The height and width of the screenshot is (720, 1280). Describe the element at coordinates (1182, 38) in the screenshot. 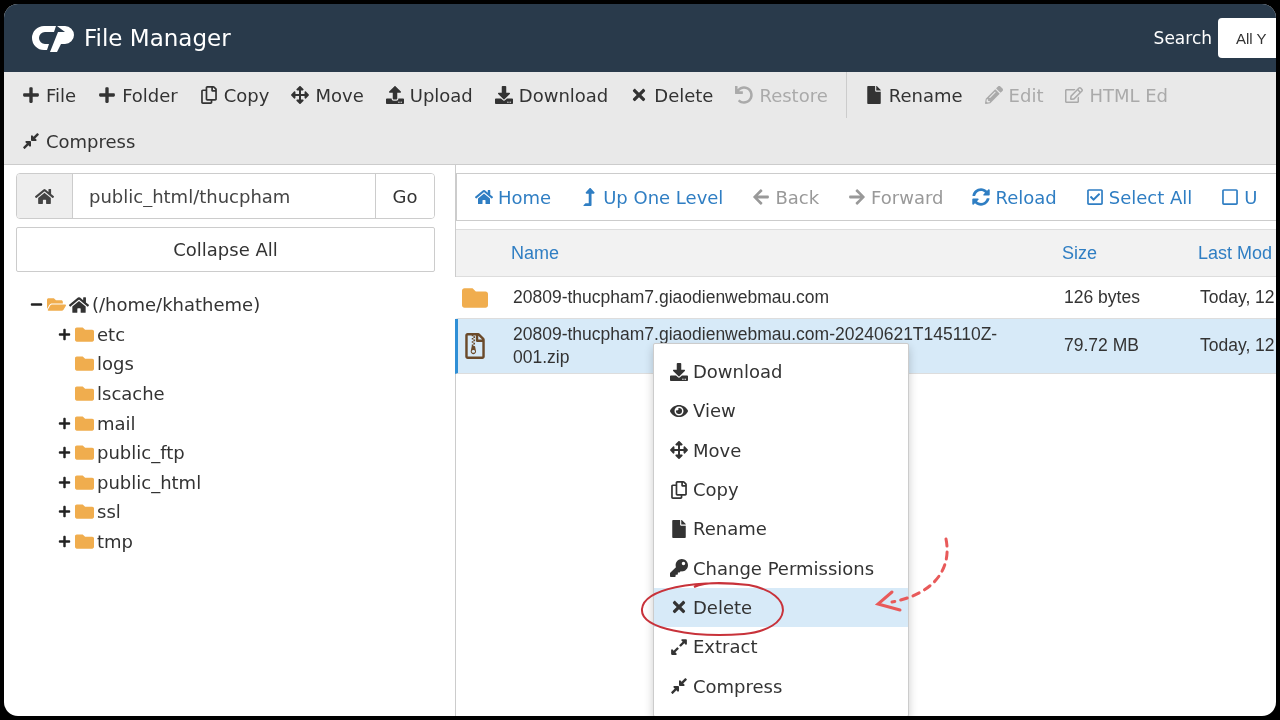

I see `search-label: Search` at that location.